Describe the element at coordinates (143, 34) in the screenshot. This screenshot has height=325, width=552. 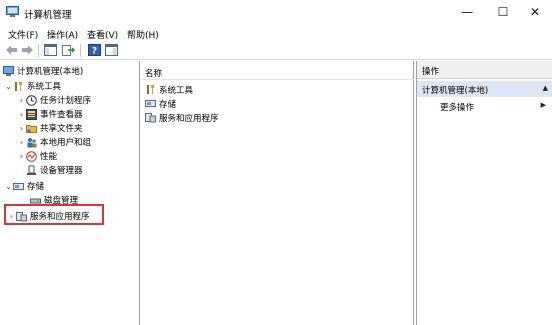
I see `menu-help: 帮助(H)` at that location.